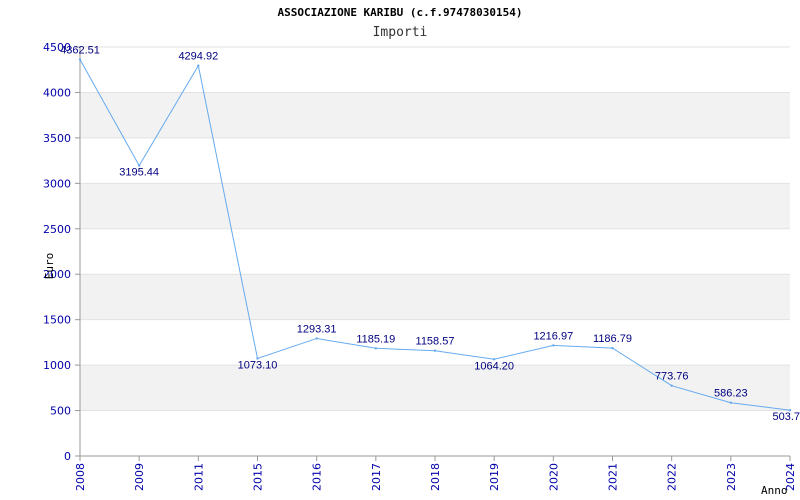  I want to click on x-tick-label: 2008, so click(80, 477).